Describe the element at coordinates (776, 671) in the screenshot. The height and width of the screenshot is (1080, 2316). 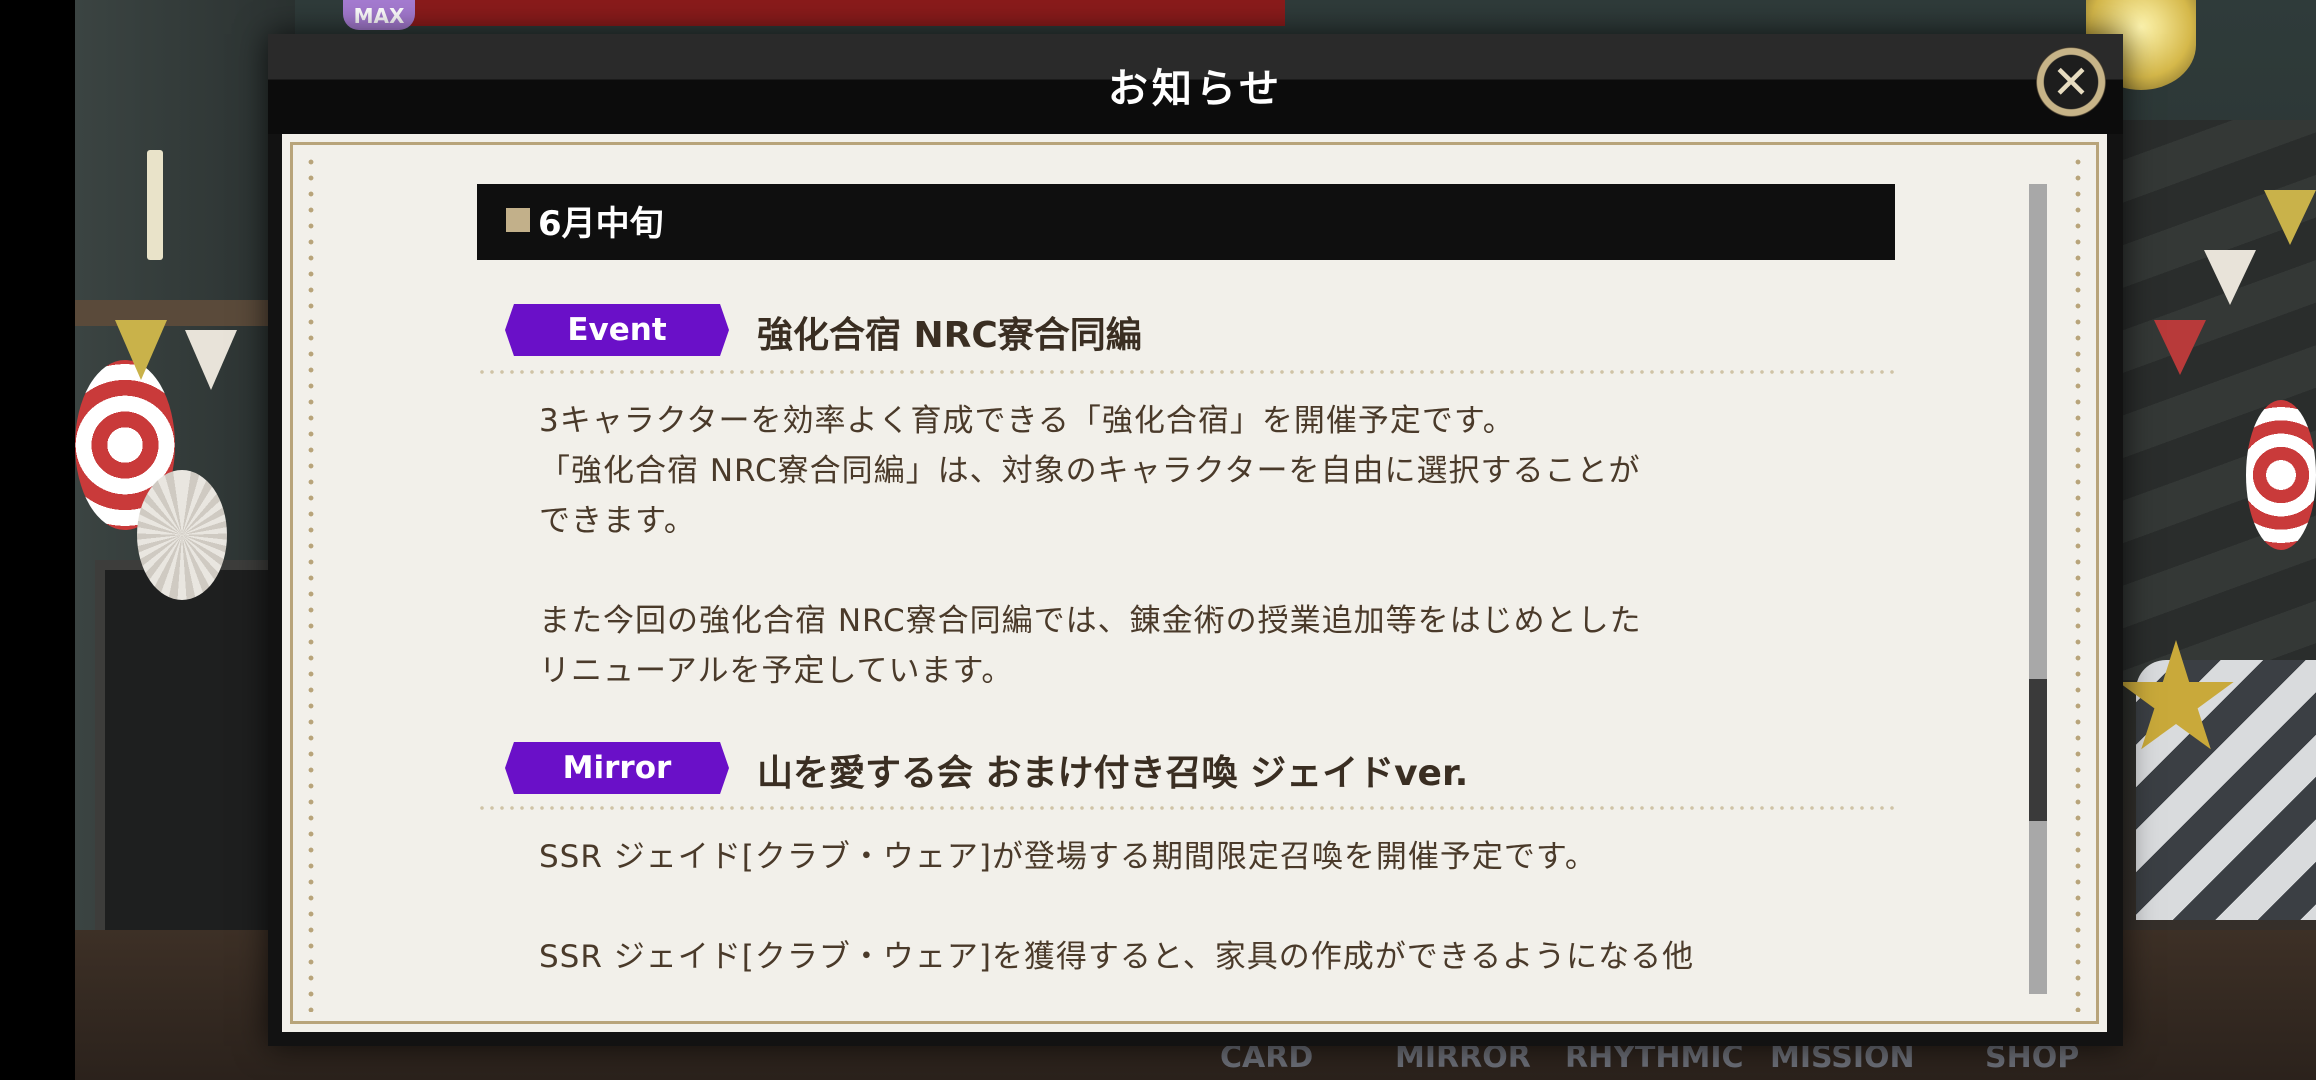
I see `item-text-line: リニューアルを予定しています。` at that location.